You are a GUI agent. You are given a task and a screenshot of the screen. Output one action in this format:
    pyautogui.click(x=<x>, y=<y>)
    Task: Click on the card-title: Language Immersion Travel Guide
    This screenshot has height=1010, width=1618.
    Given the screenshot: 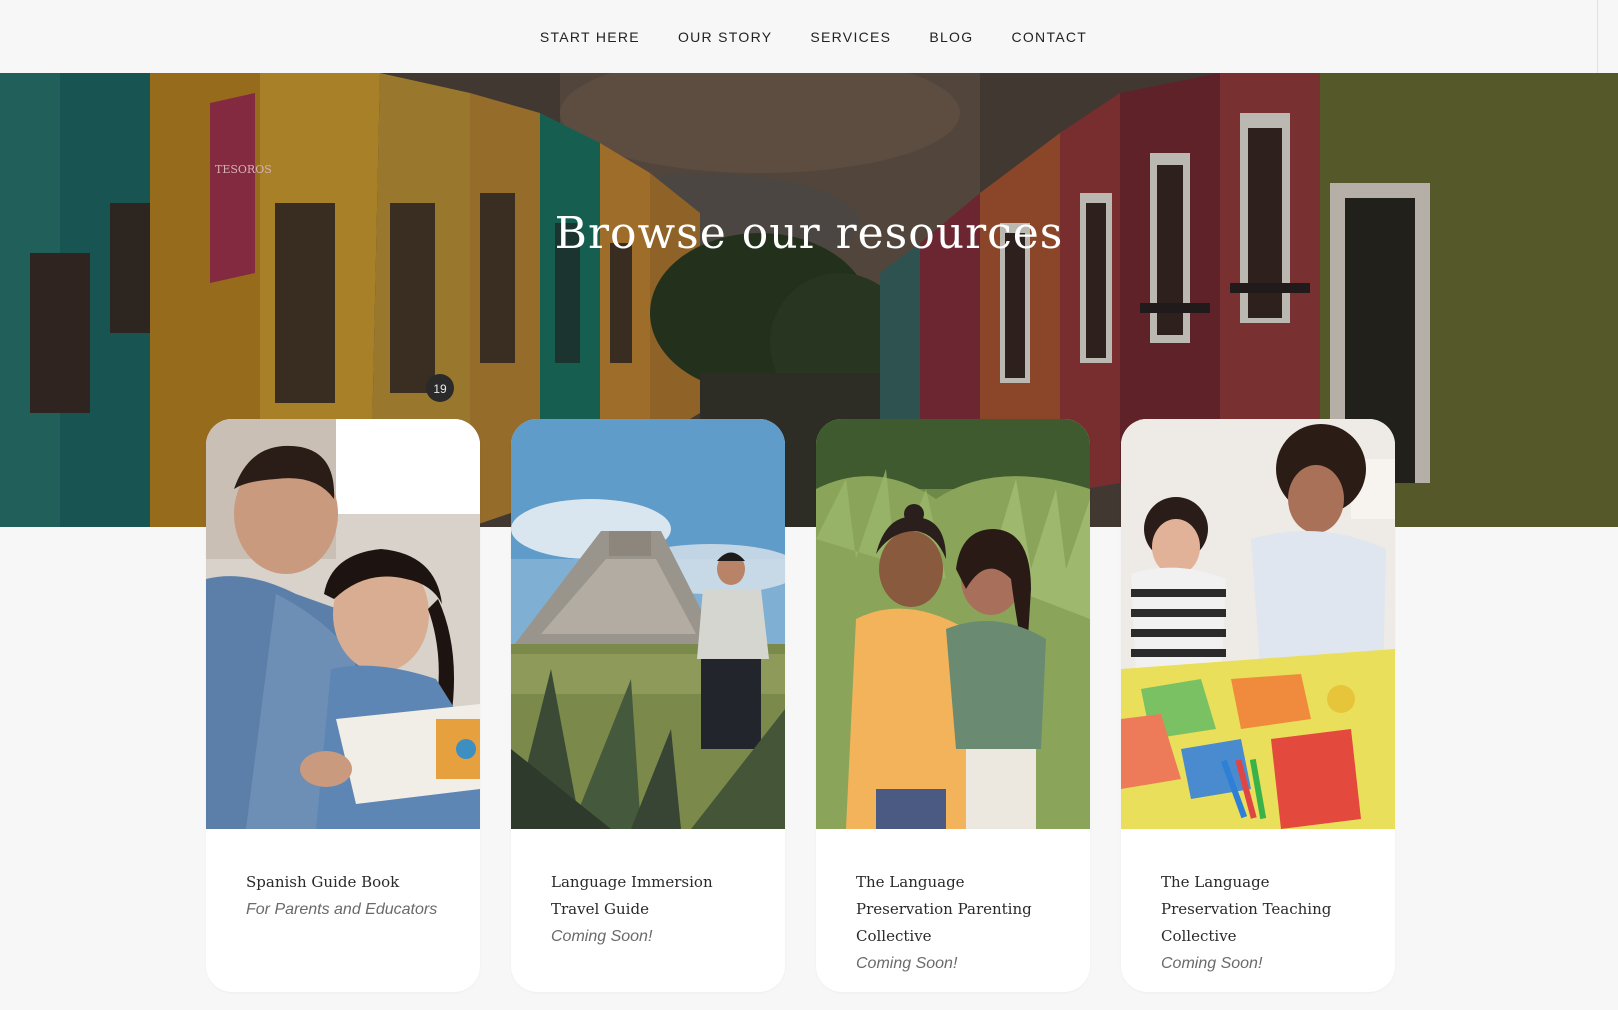 What is the action you would take?
    pyautogui.click(x=656, y=896)
    